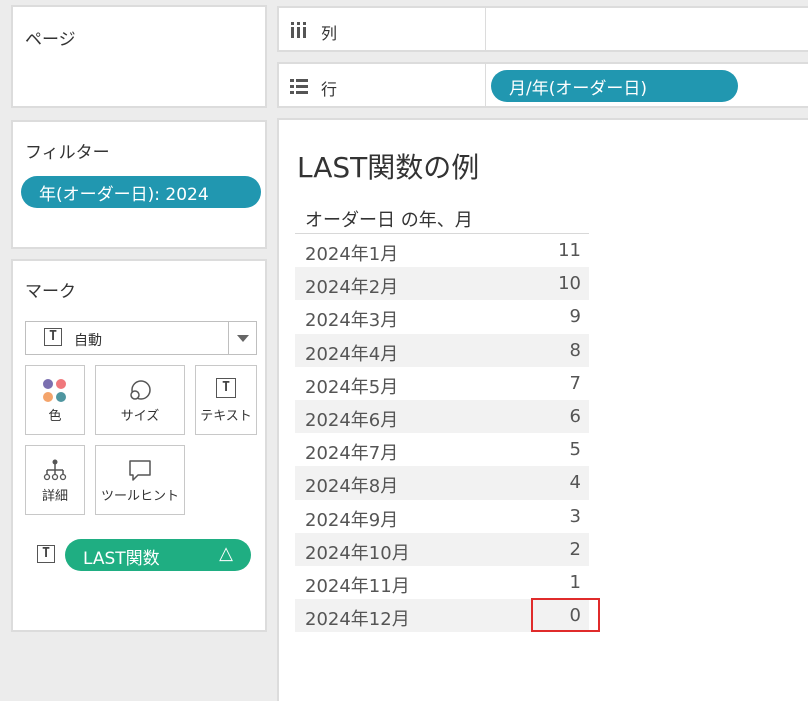 Image resolution: width=808 pixels, height=701 pixels. What do you see at coordinates (442, 483) in the screenshot?
I see `table-row: 2024年8月 4` at bounding box center [442, 483].